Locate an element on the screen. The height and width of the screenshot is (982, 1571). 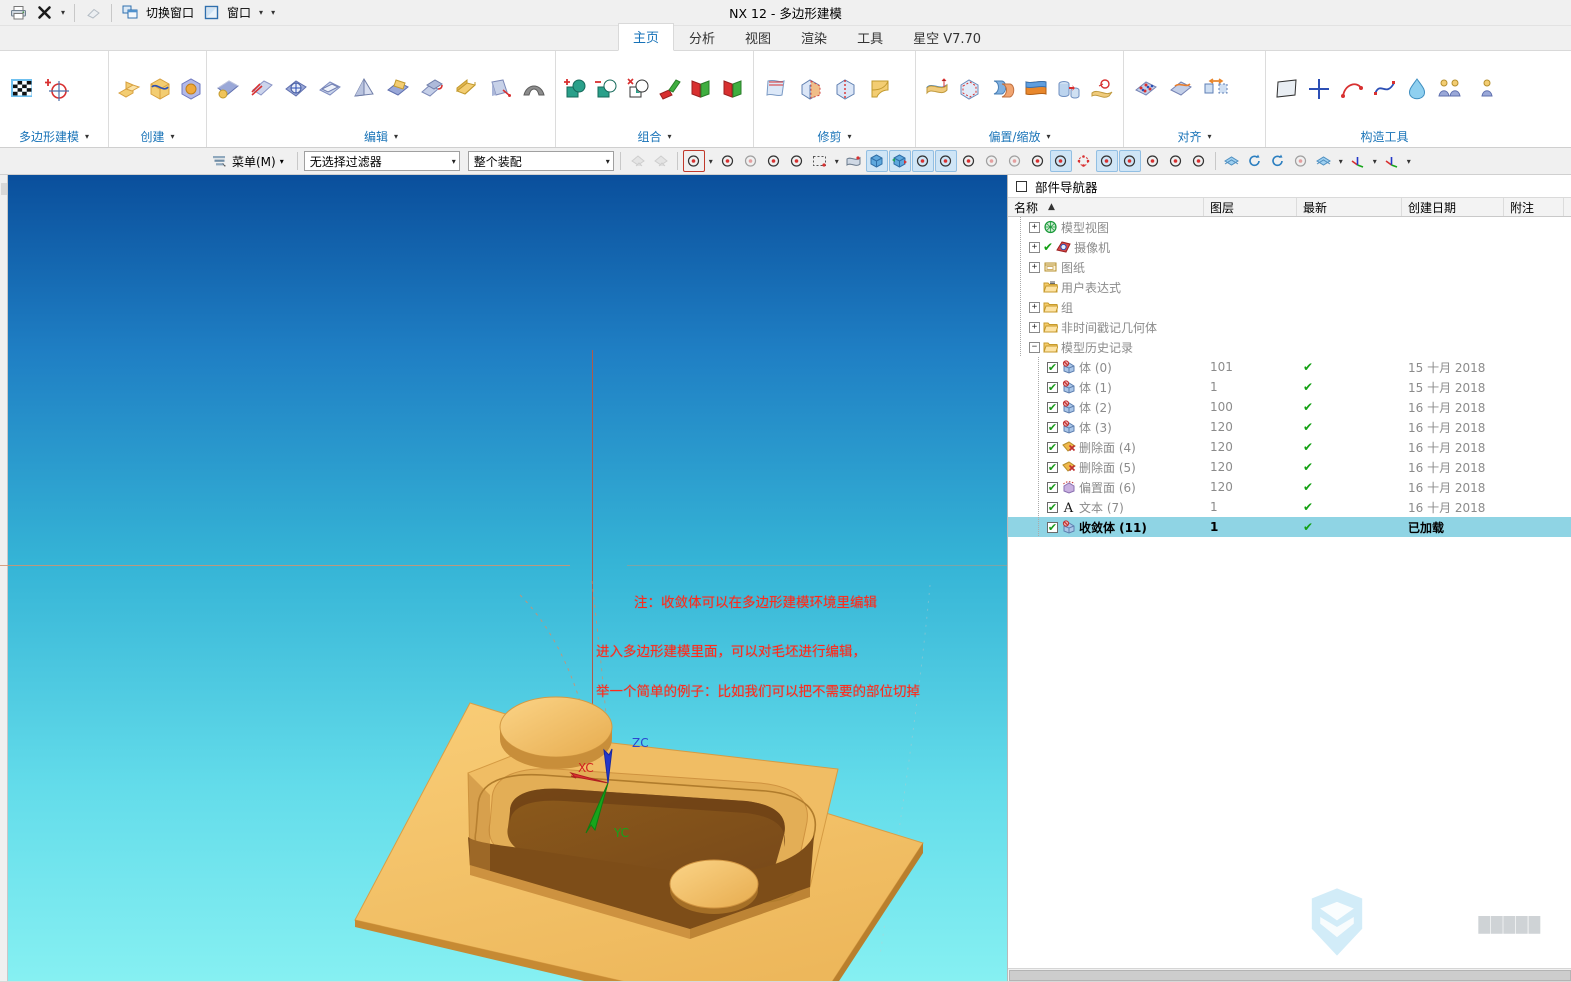
table-row: ✔ 删除面 (4) 120 ✔ 16 十月 2018 is located at coordinates (1289, 447).